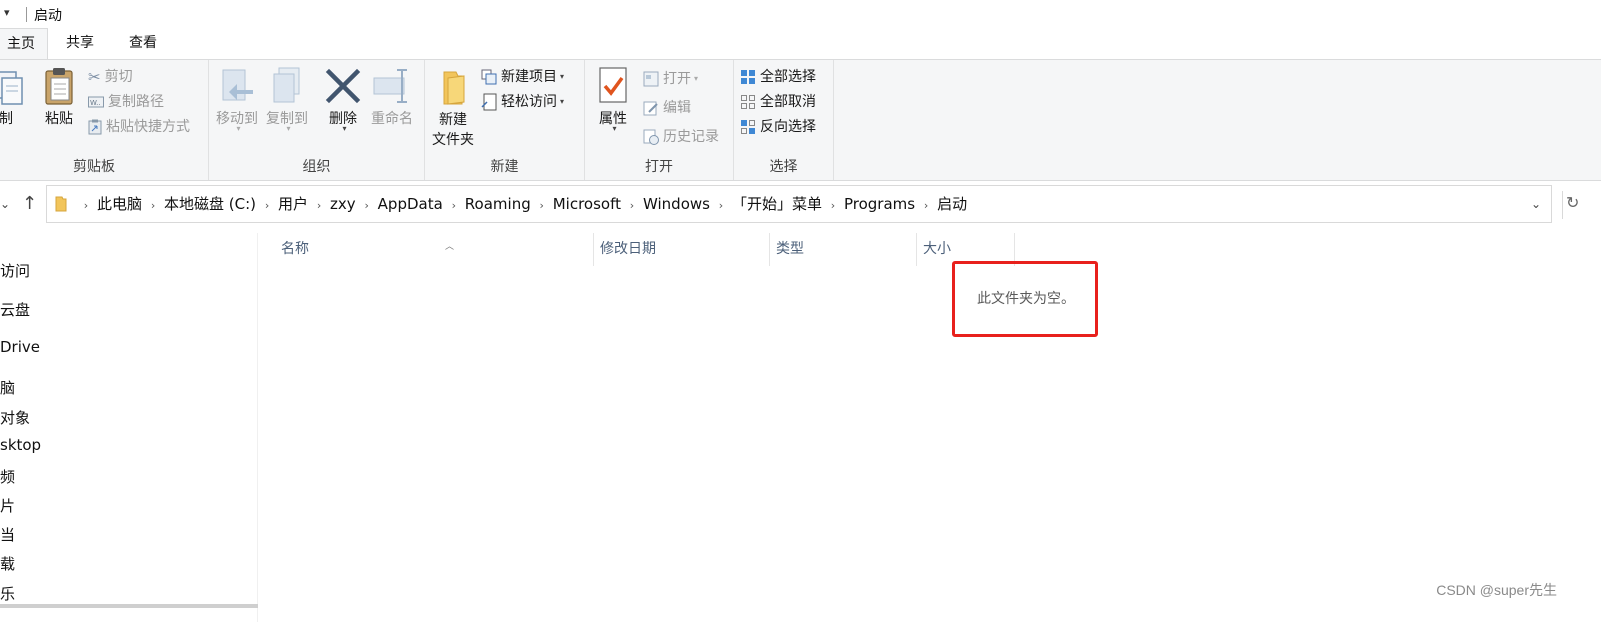  I want to click on breadcrumb-item: Microsoft, so click(587, 204).